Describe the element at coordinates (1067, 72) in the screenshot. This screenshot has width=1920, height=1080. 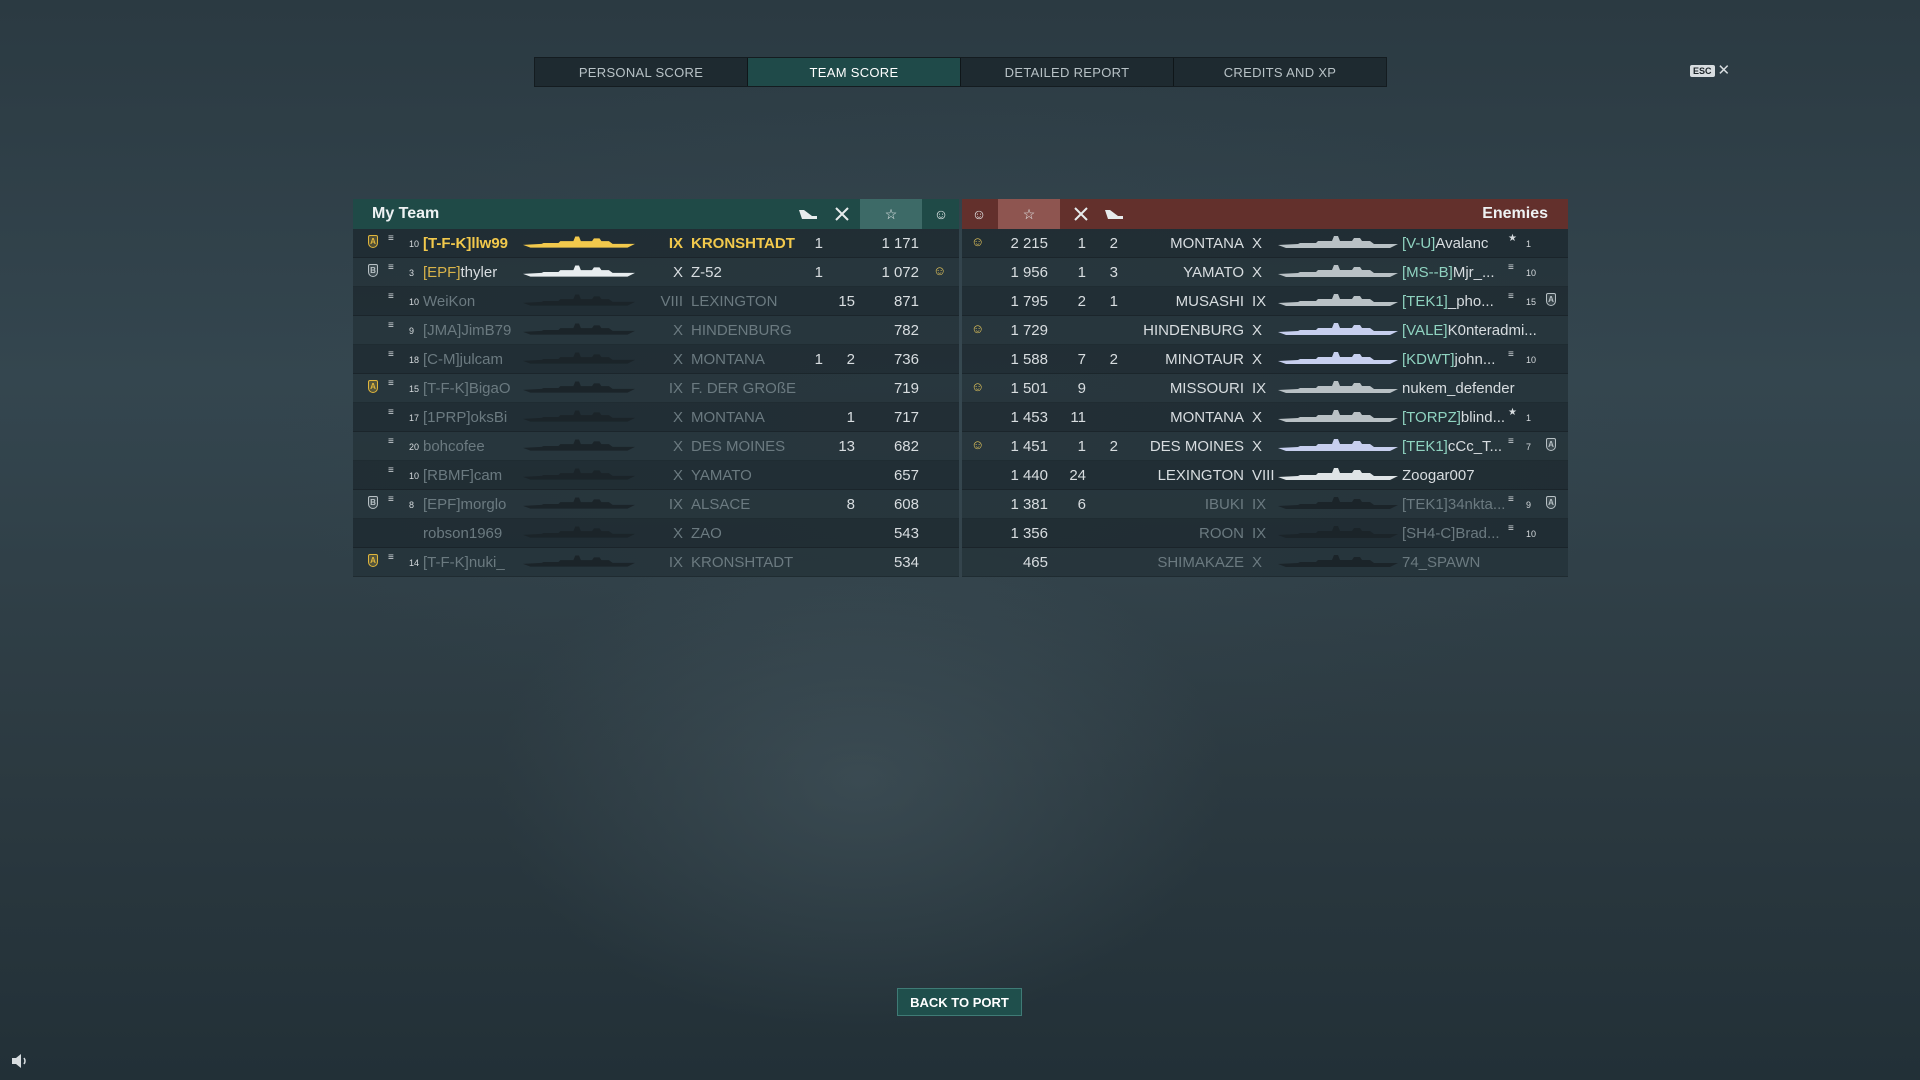
I see `tab-detailed-report: DETAILED REPORT` at that location.